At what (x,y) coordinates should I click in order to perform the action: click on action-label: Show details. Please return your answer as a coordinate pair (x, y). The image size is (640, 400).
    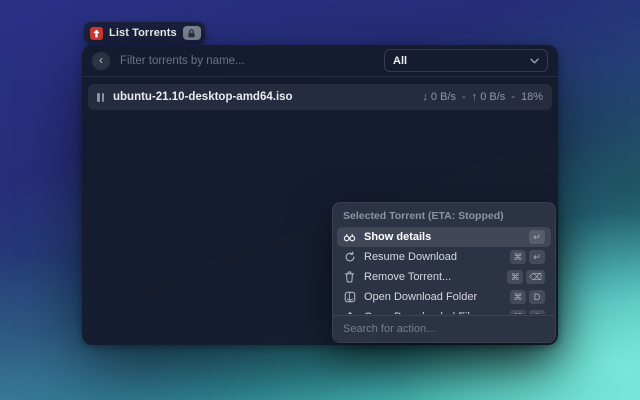
    Looking at the image, I should click on (398, 237).